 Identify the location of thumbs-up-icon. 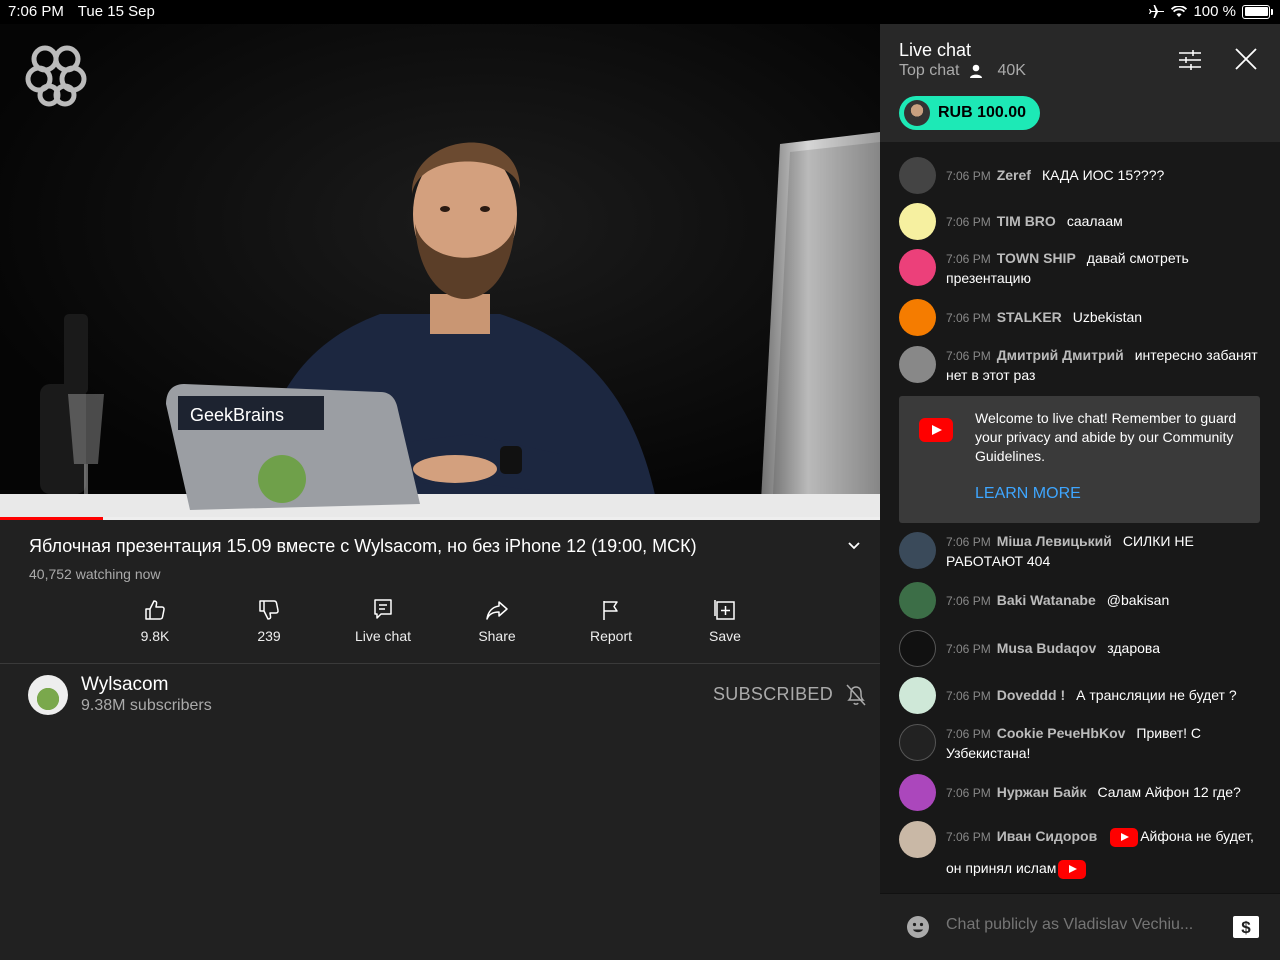
(155, 610).